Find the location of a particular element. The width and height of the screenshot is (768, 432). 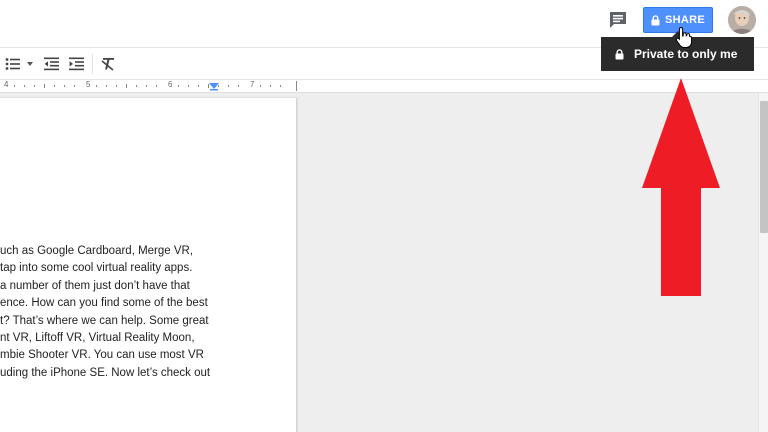

document-line: nt VR, Liftoff VR, Virtual Reality Moon, is located at coordinates (97, 337).